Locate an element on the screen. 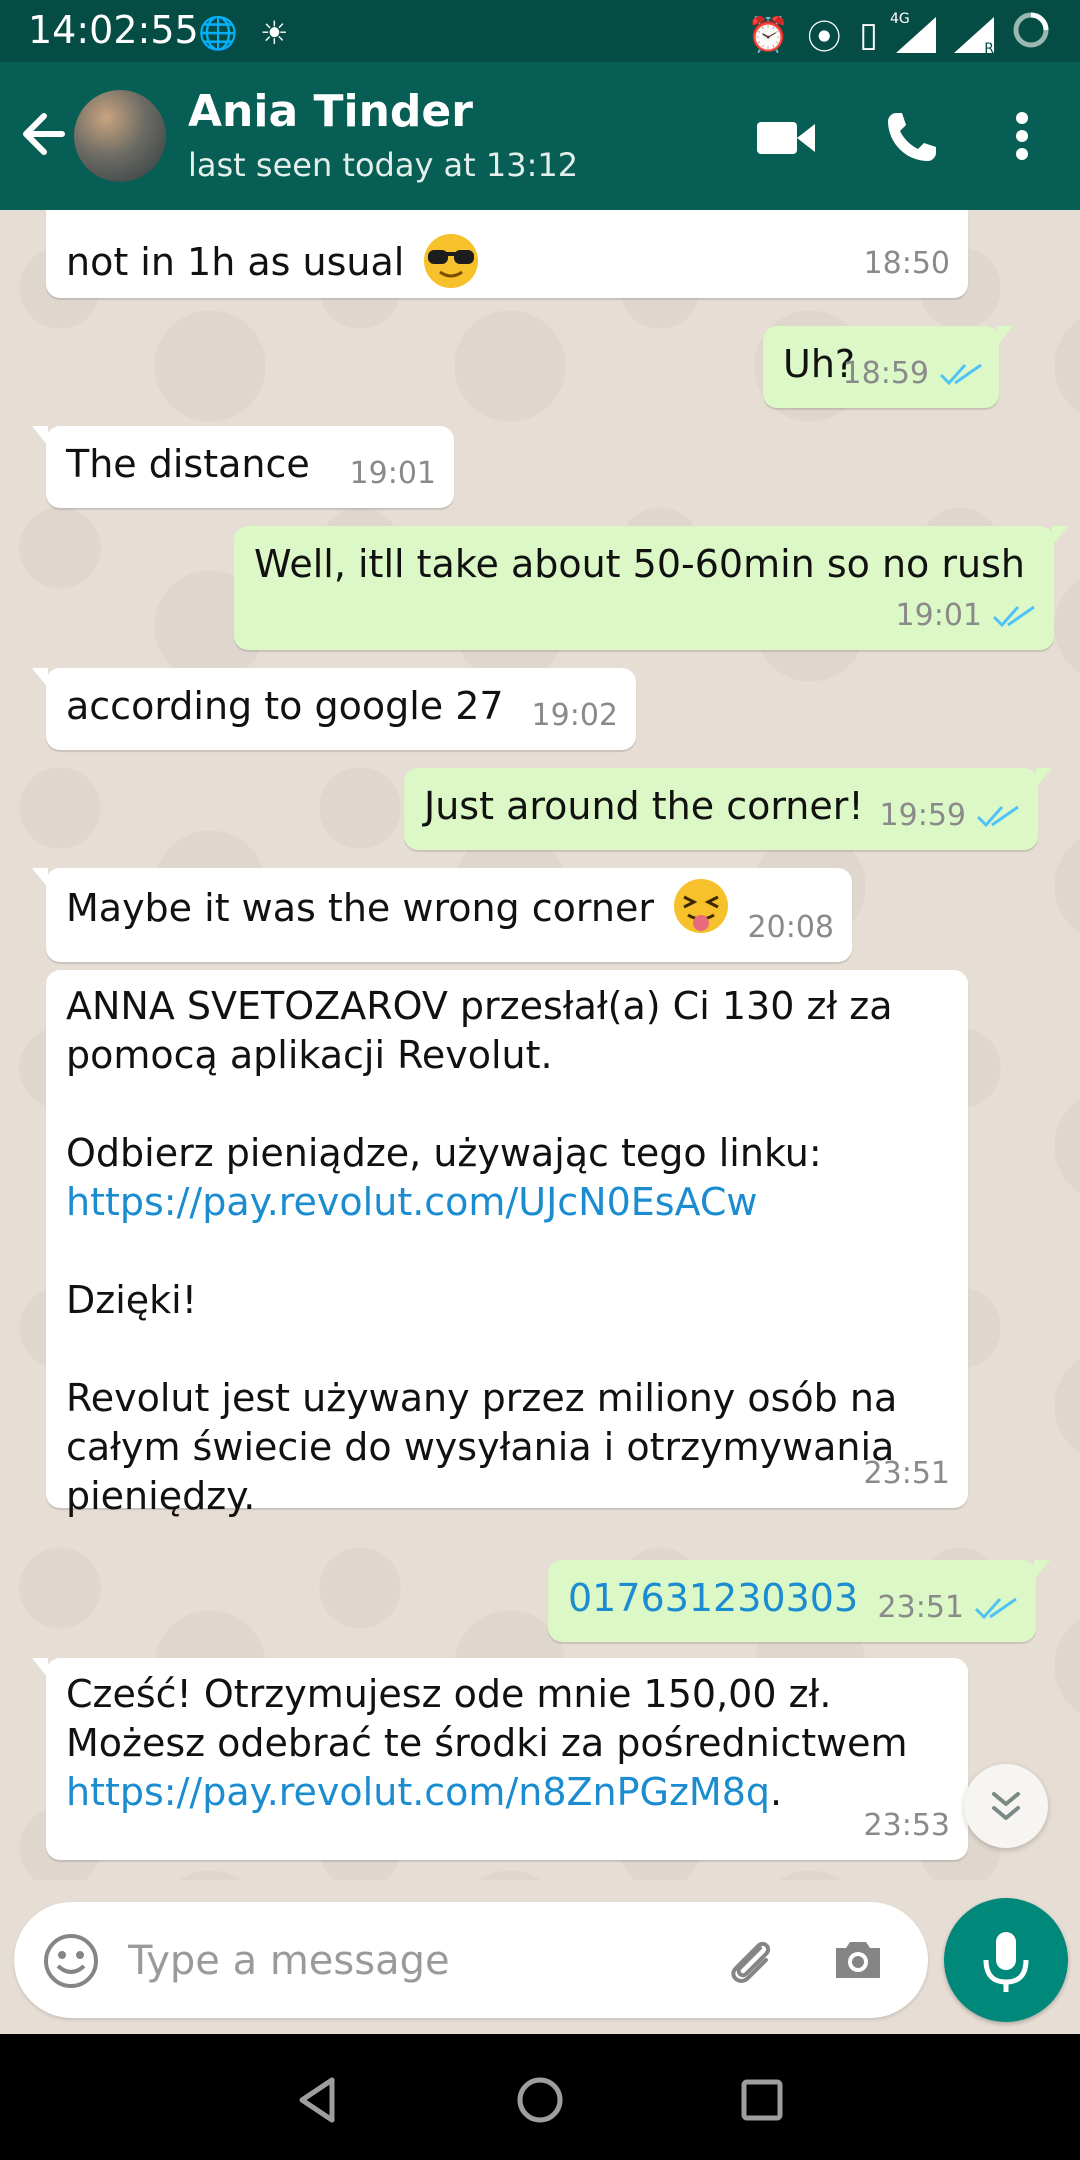 The image size is (1080, 2160). system-navigation-bar is located at coordinates (540, 2097).